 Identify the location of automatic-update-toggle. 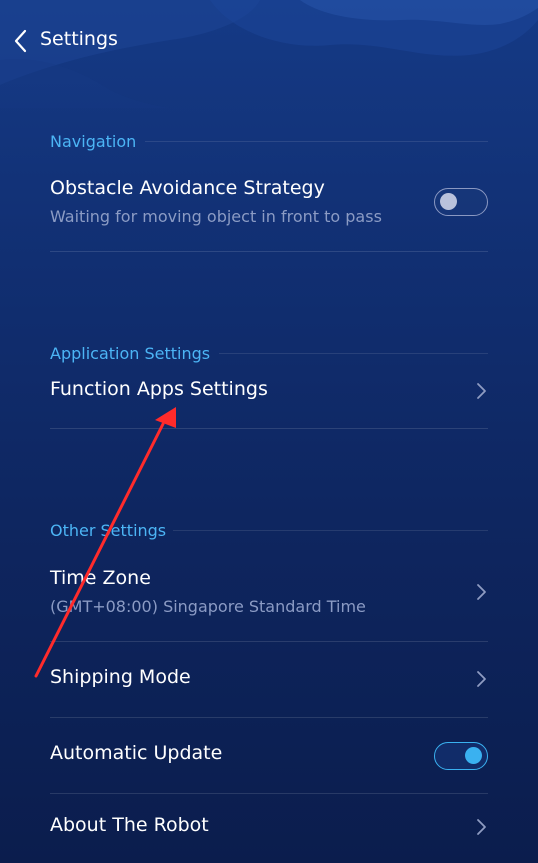
(461, 756).